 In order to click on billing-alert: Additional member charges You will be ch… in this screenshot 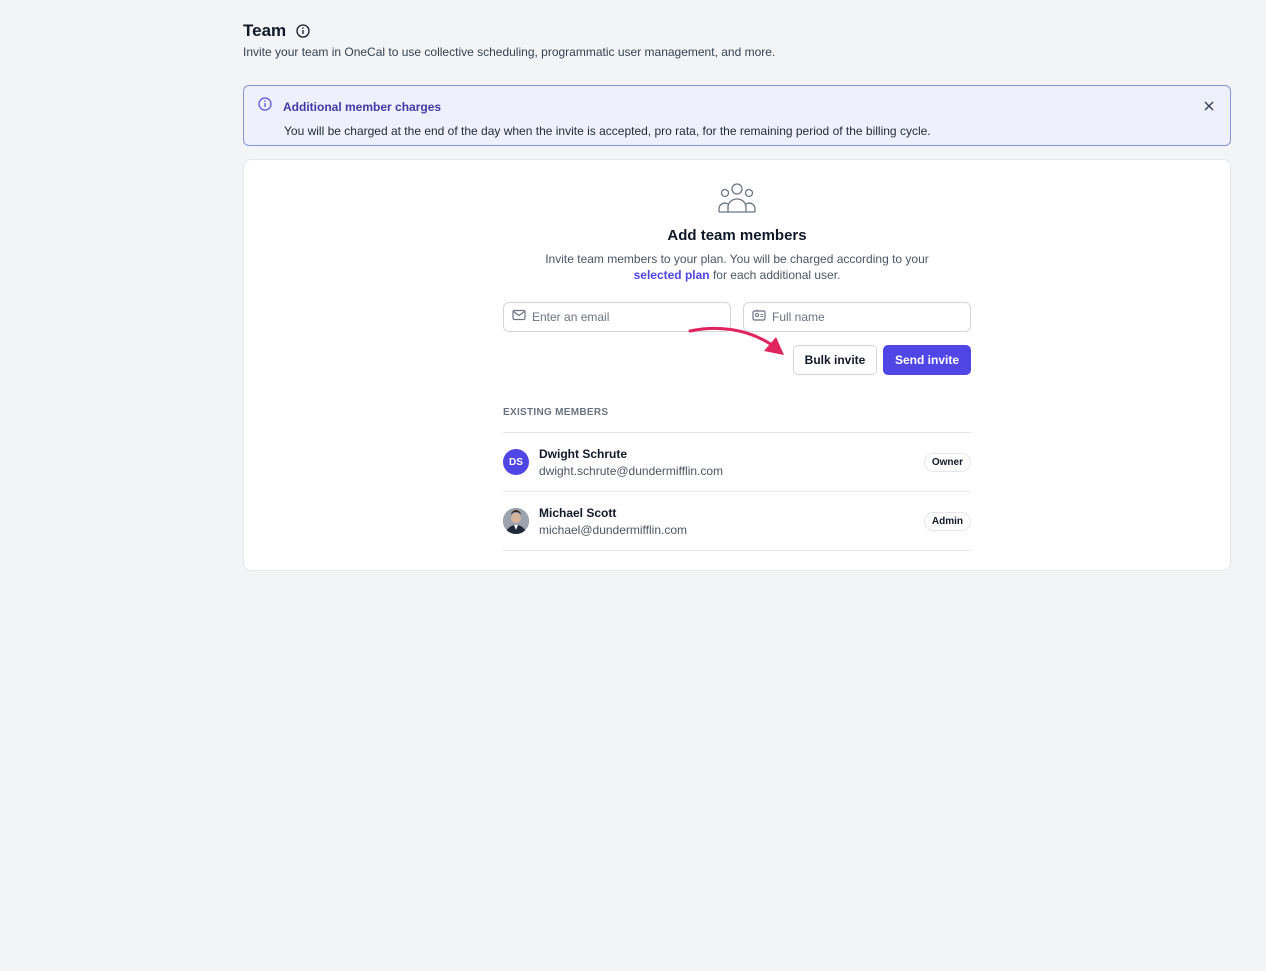, I will do `click(737, 115)`.